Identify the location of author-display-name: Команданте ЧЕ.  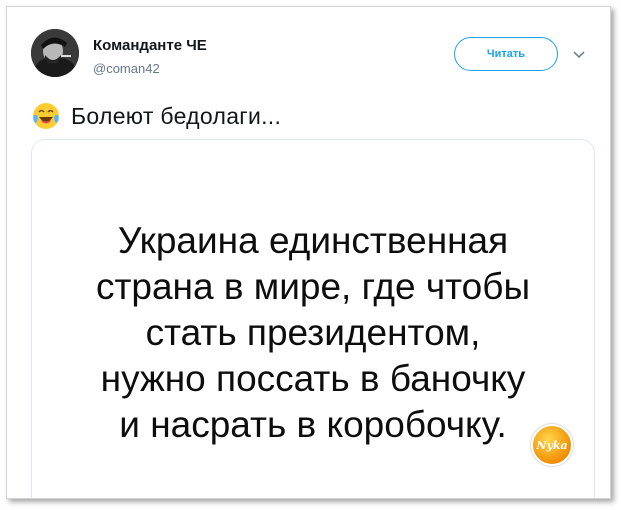
(150, 45).